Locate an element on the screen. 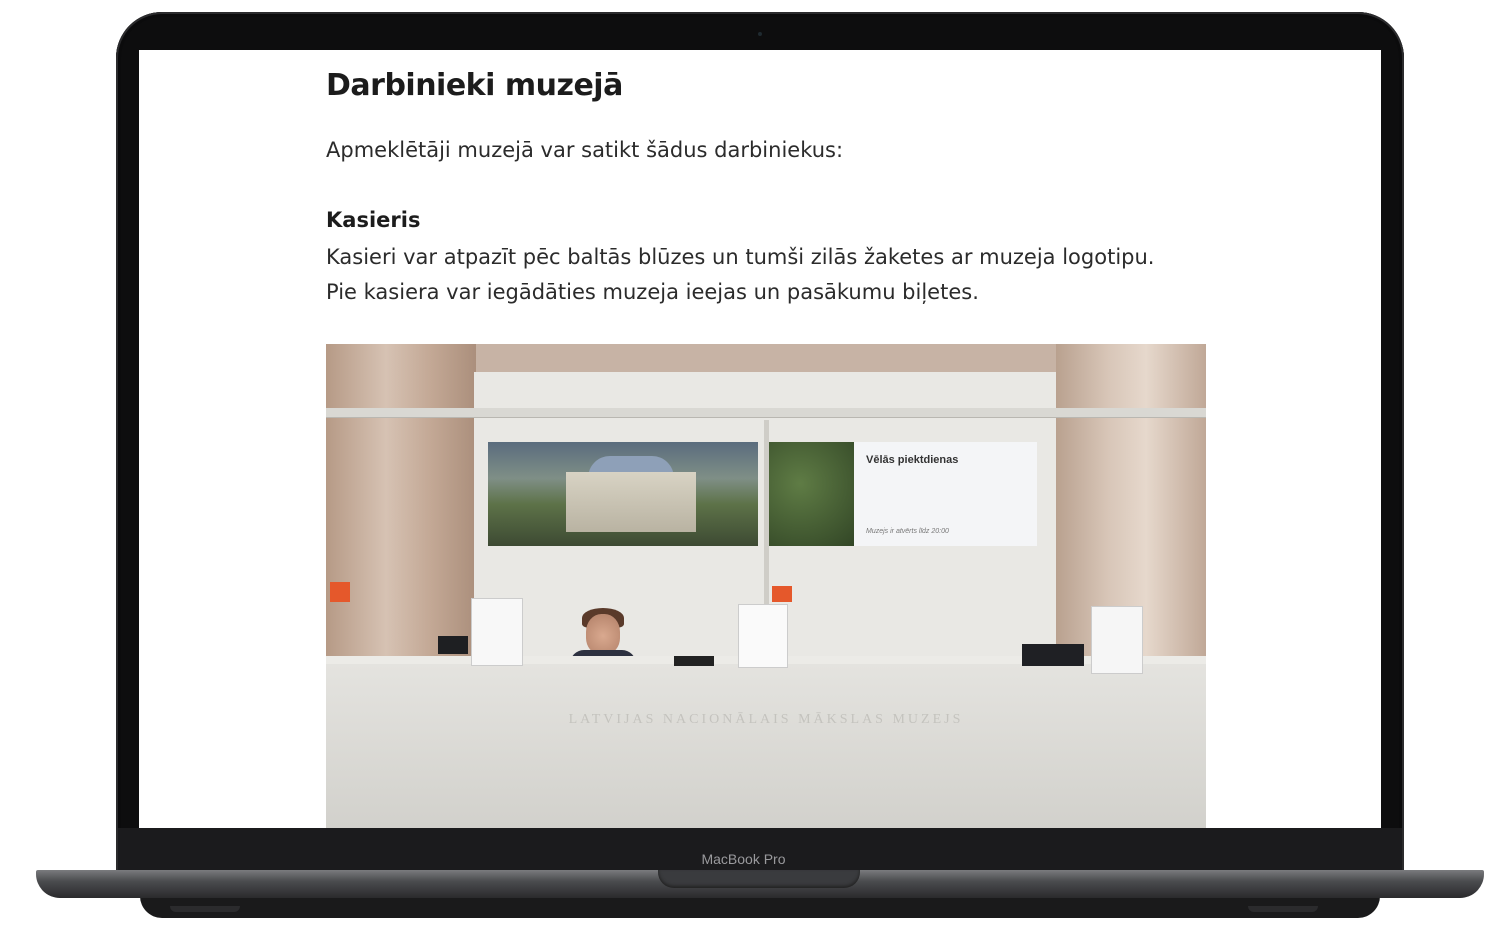 Image resolution: width=1487 pixels, height=931 pixels. lid-notch is located at coordinates (759, 879).